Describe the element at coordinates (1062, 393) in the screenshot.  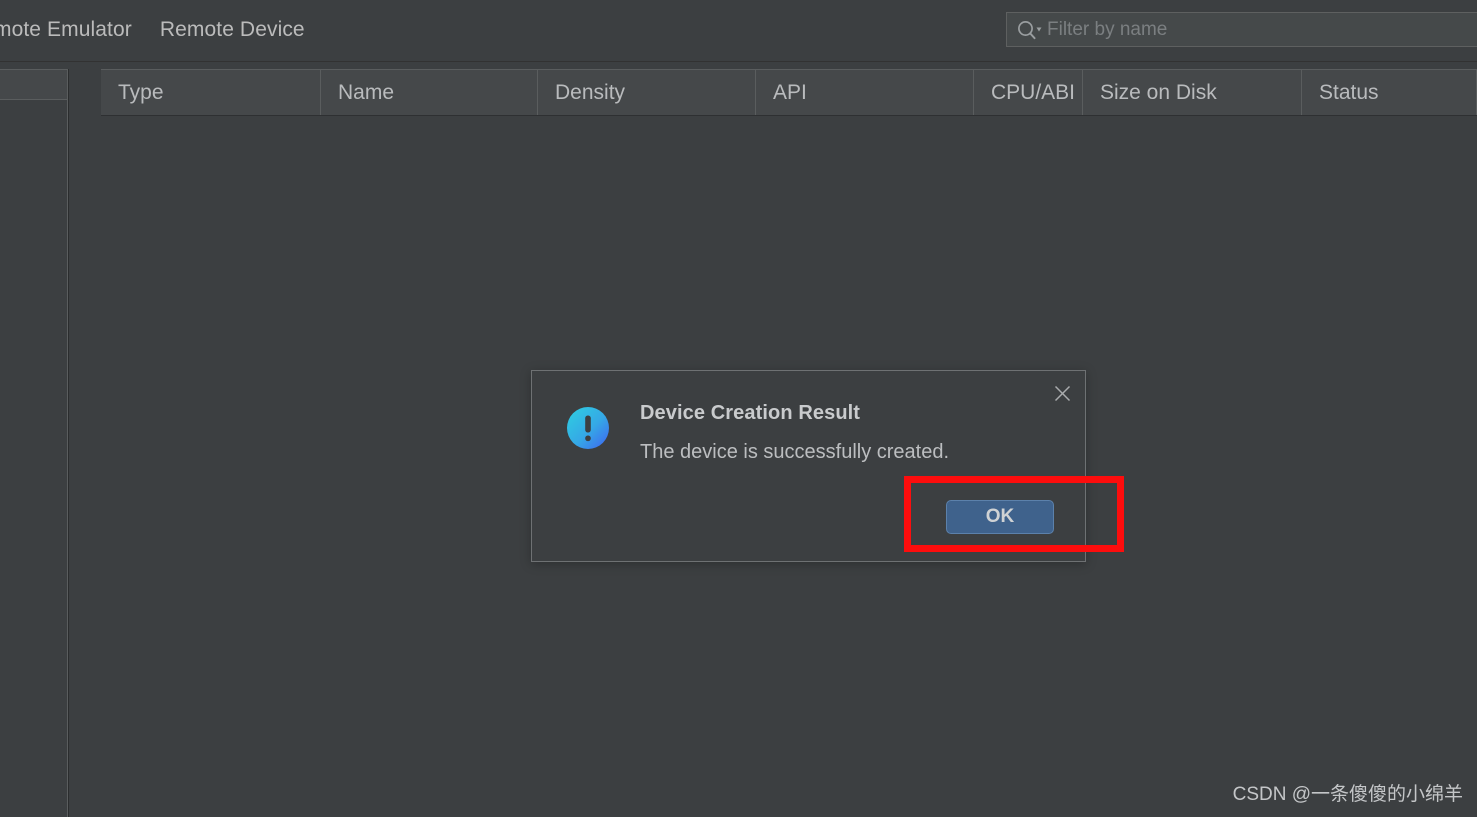
I see `close-icon` at that location.